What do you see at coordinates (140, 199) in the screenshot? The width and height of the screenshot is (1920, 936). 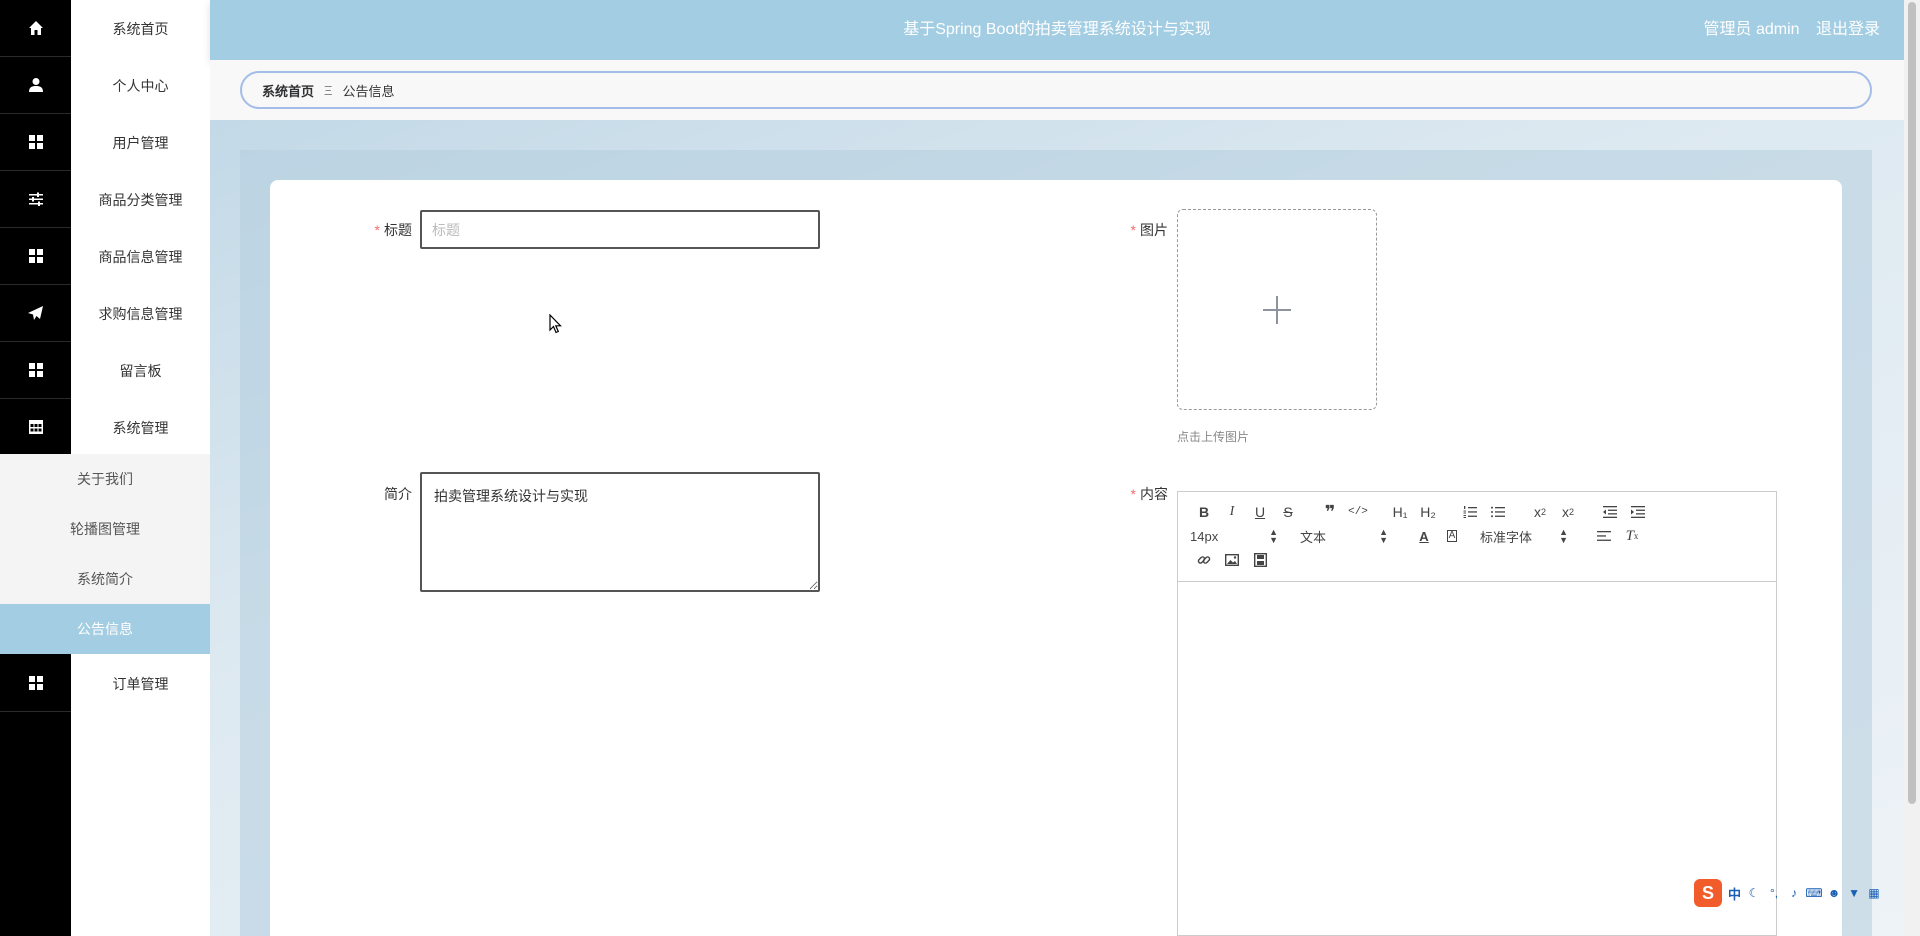 I see `sidebar-item-label: 商品分类管理` at bounding box center [140, 199].